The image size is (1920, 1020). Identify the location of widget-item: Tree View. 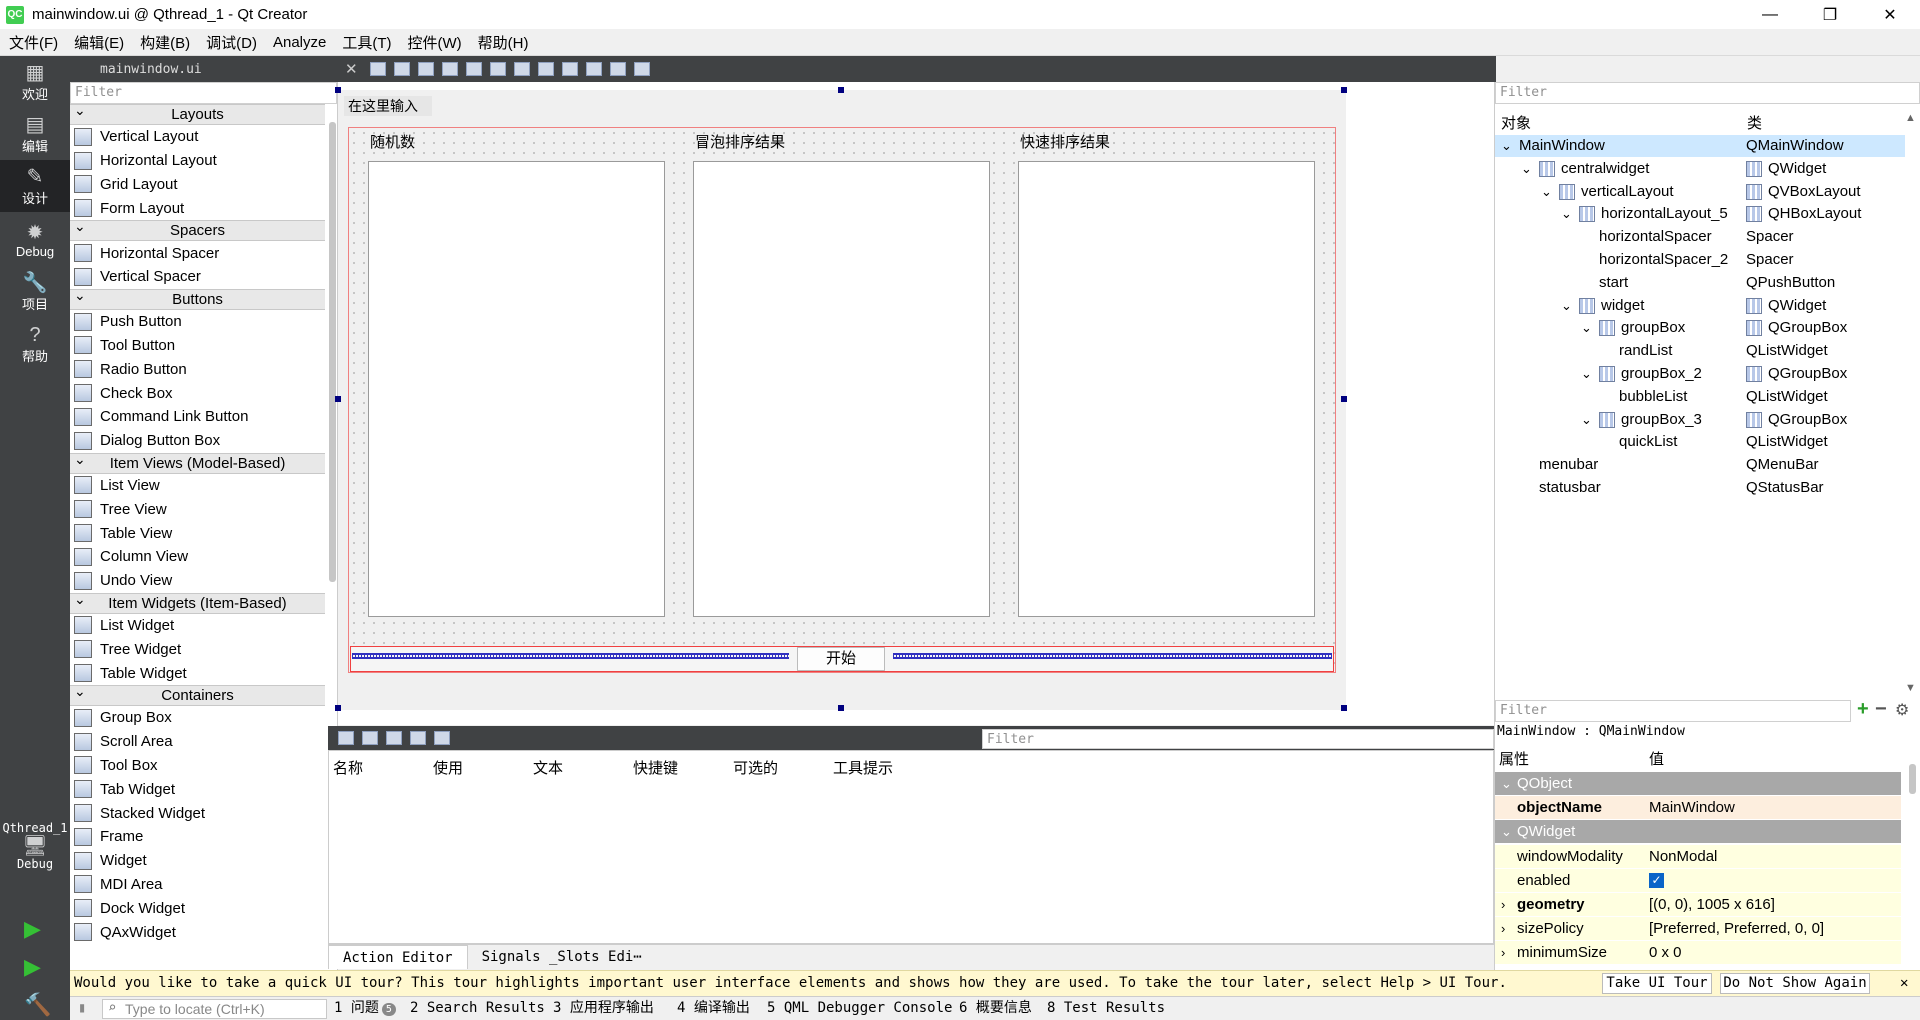
(197, 509).